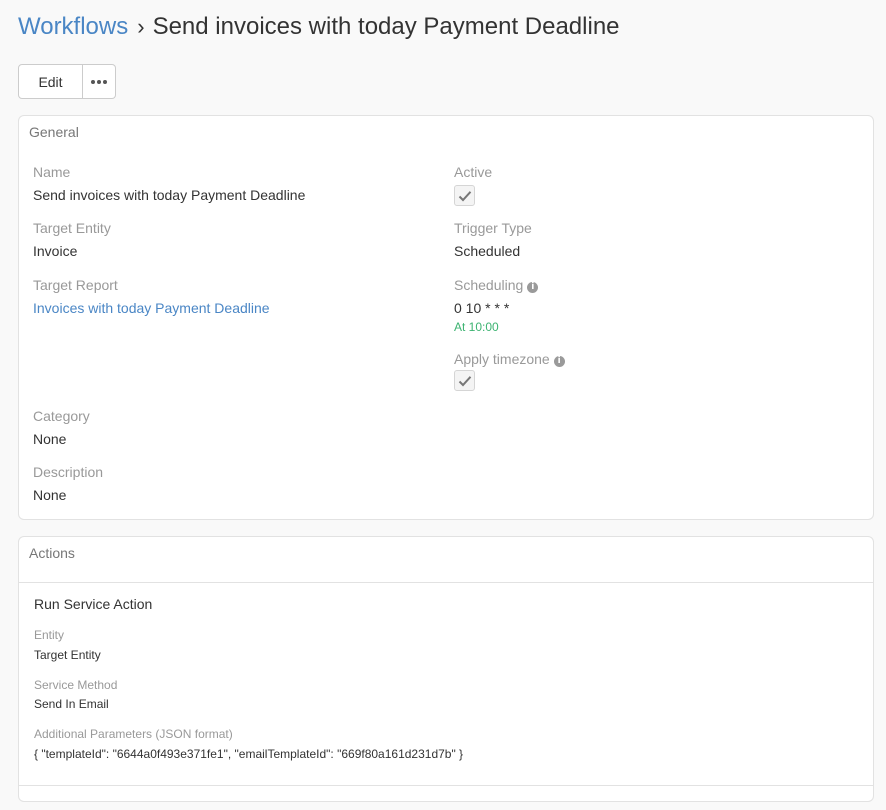 This screenshot has width=886, height=810. What do you see at coordinates (71, 704) in the screenshot?
I see `action-method-value: Send In Email` at bounding box center [71, 704].